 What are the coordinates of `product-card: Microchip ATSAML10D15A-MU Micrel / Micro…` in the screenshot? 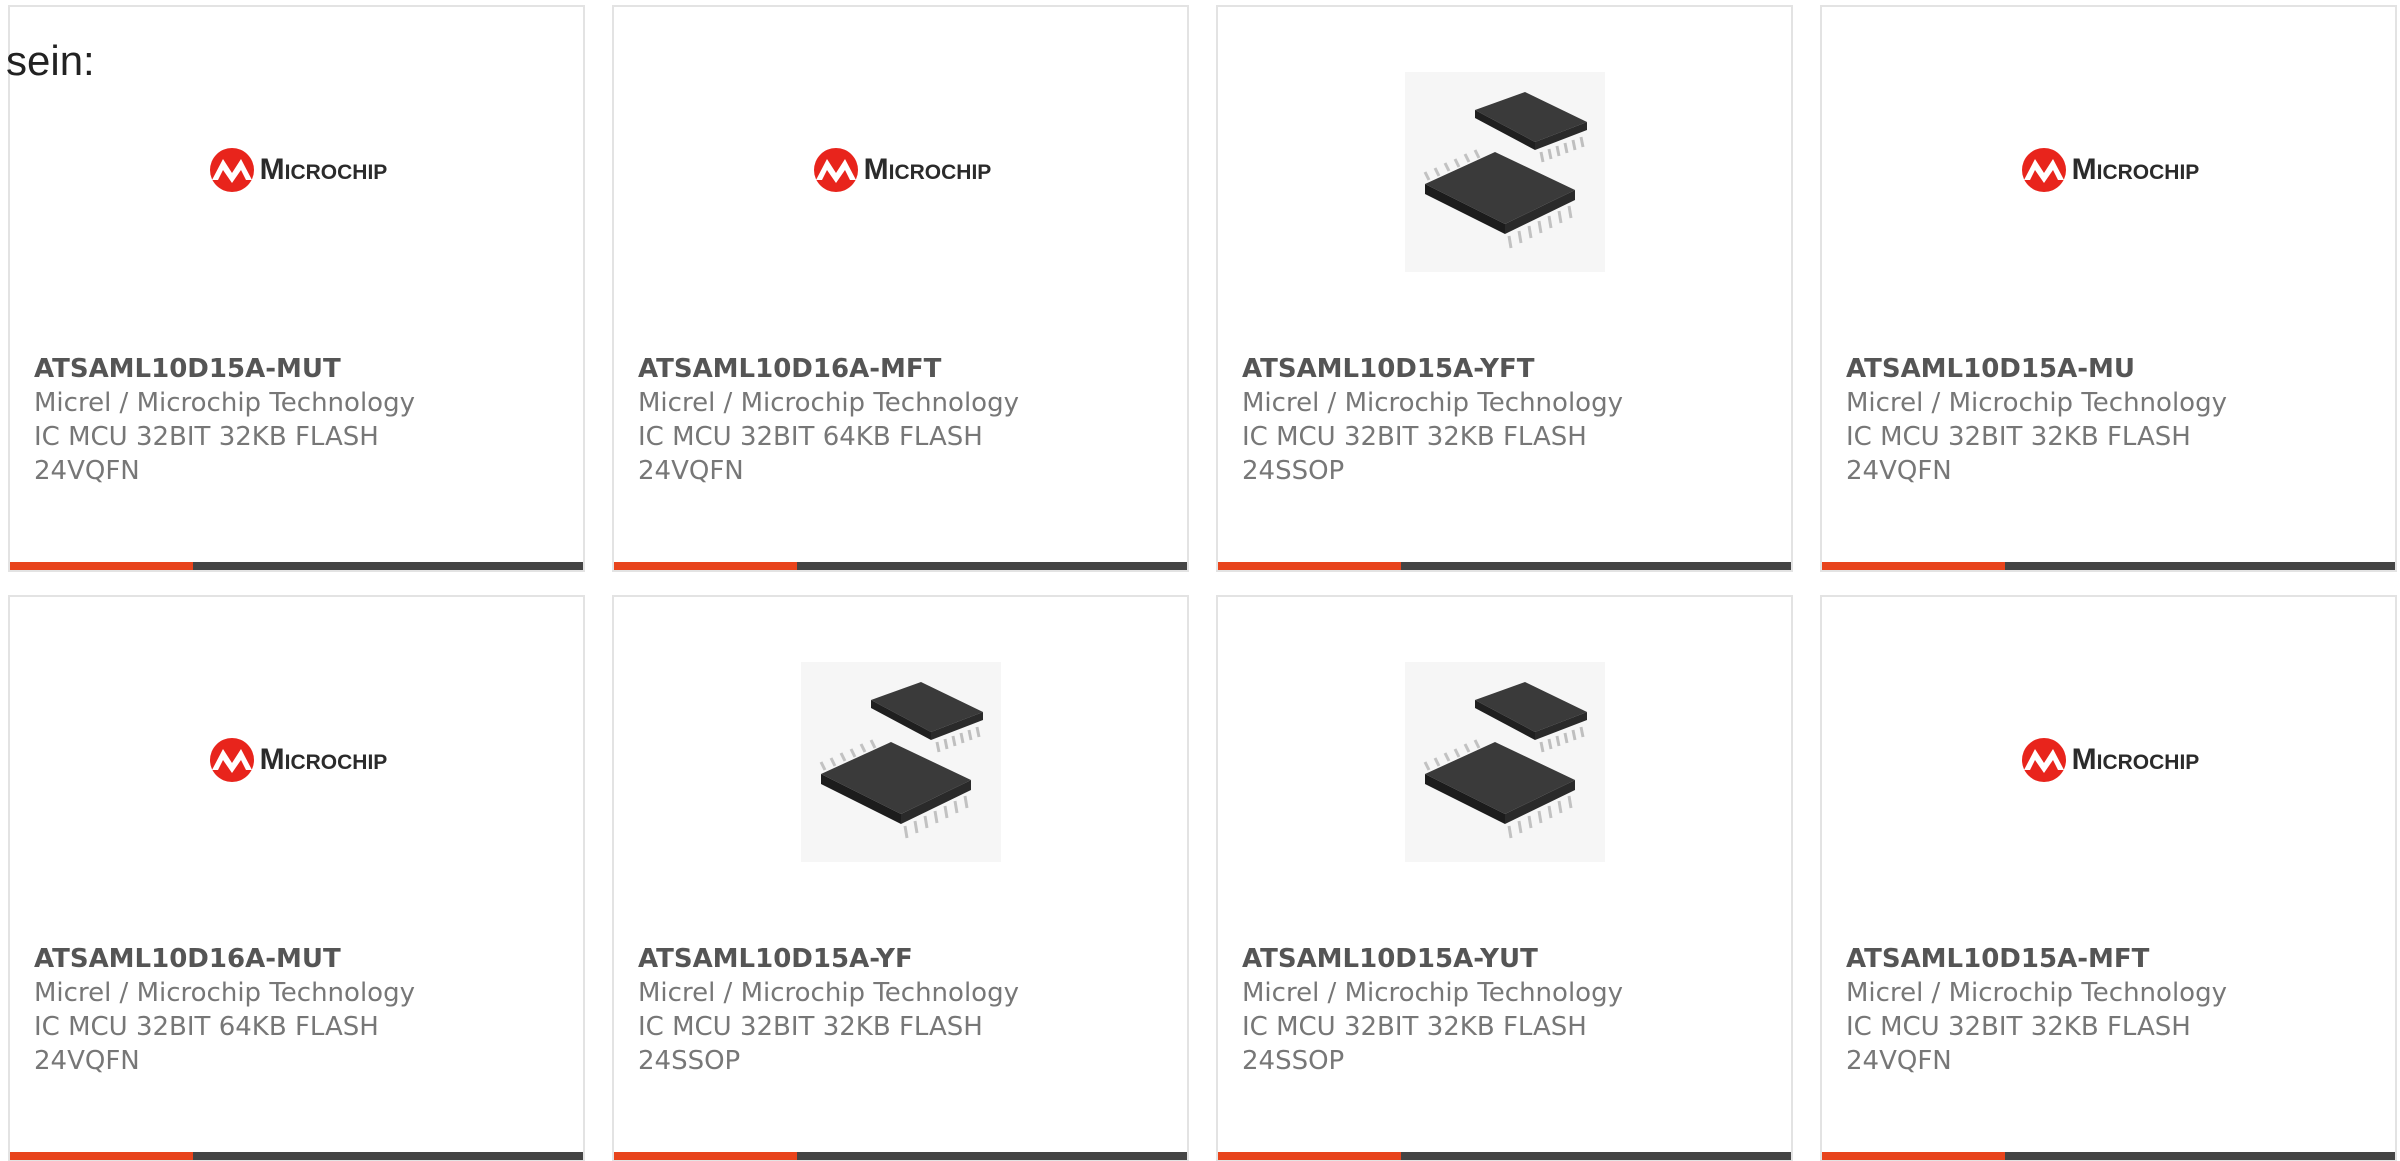 It's located at (2108, 288).